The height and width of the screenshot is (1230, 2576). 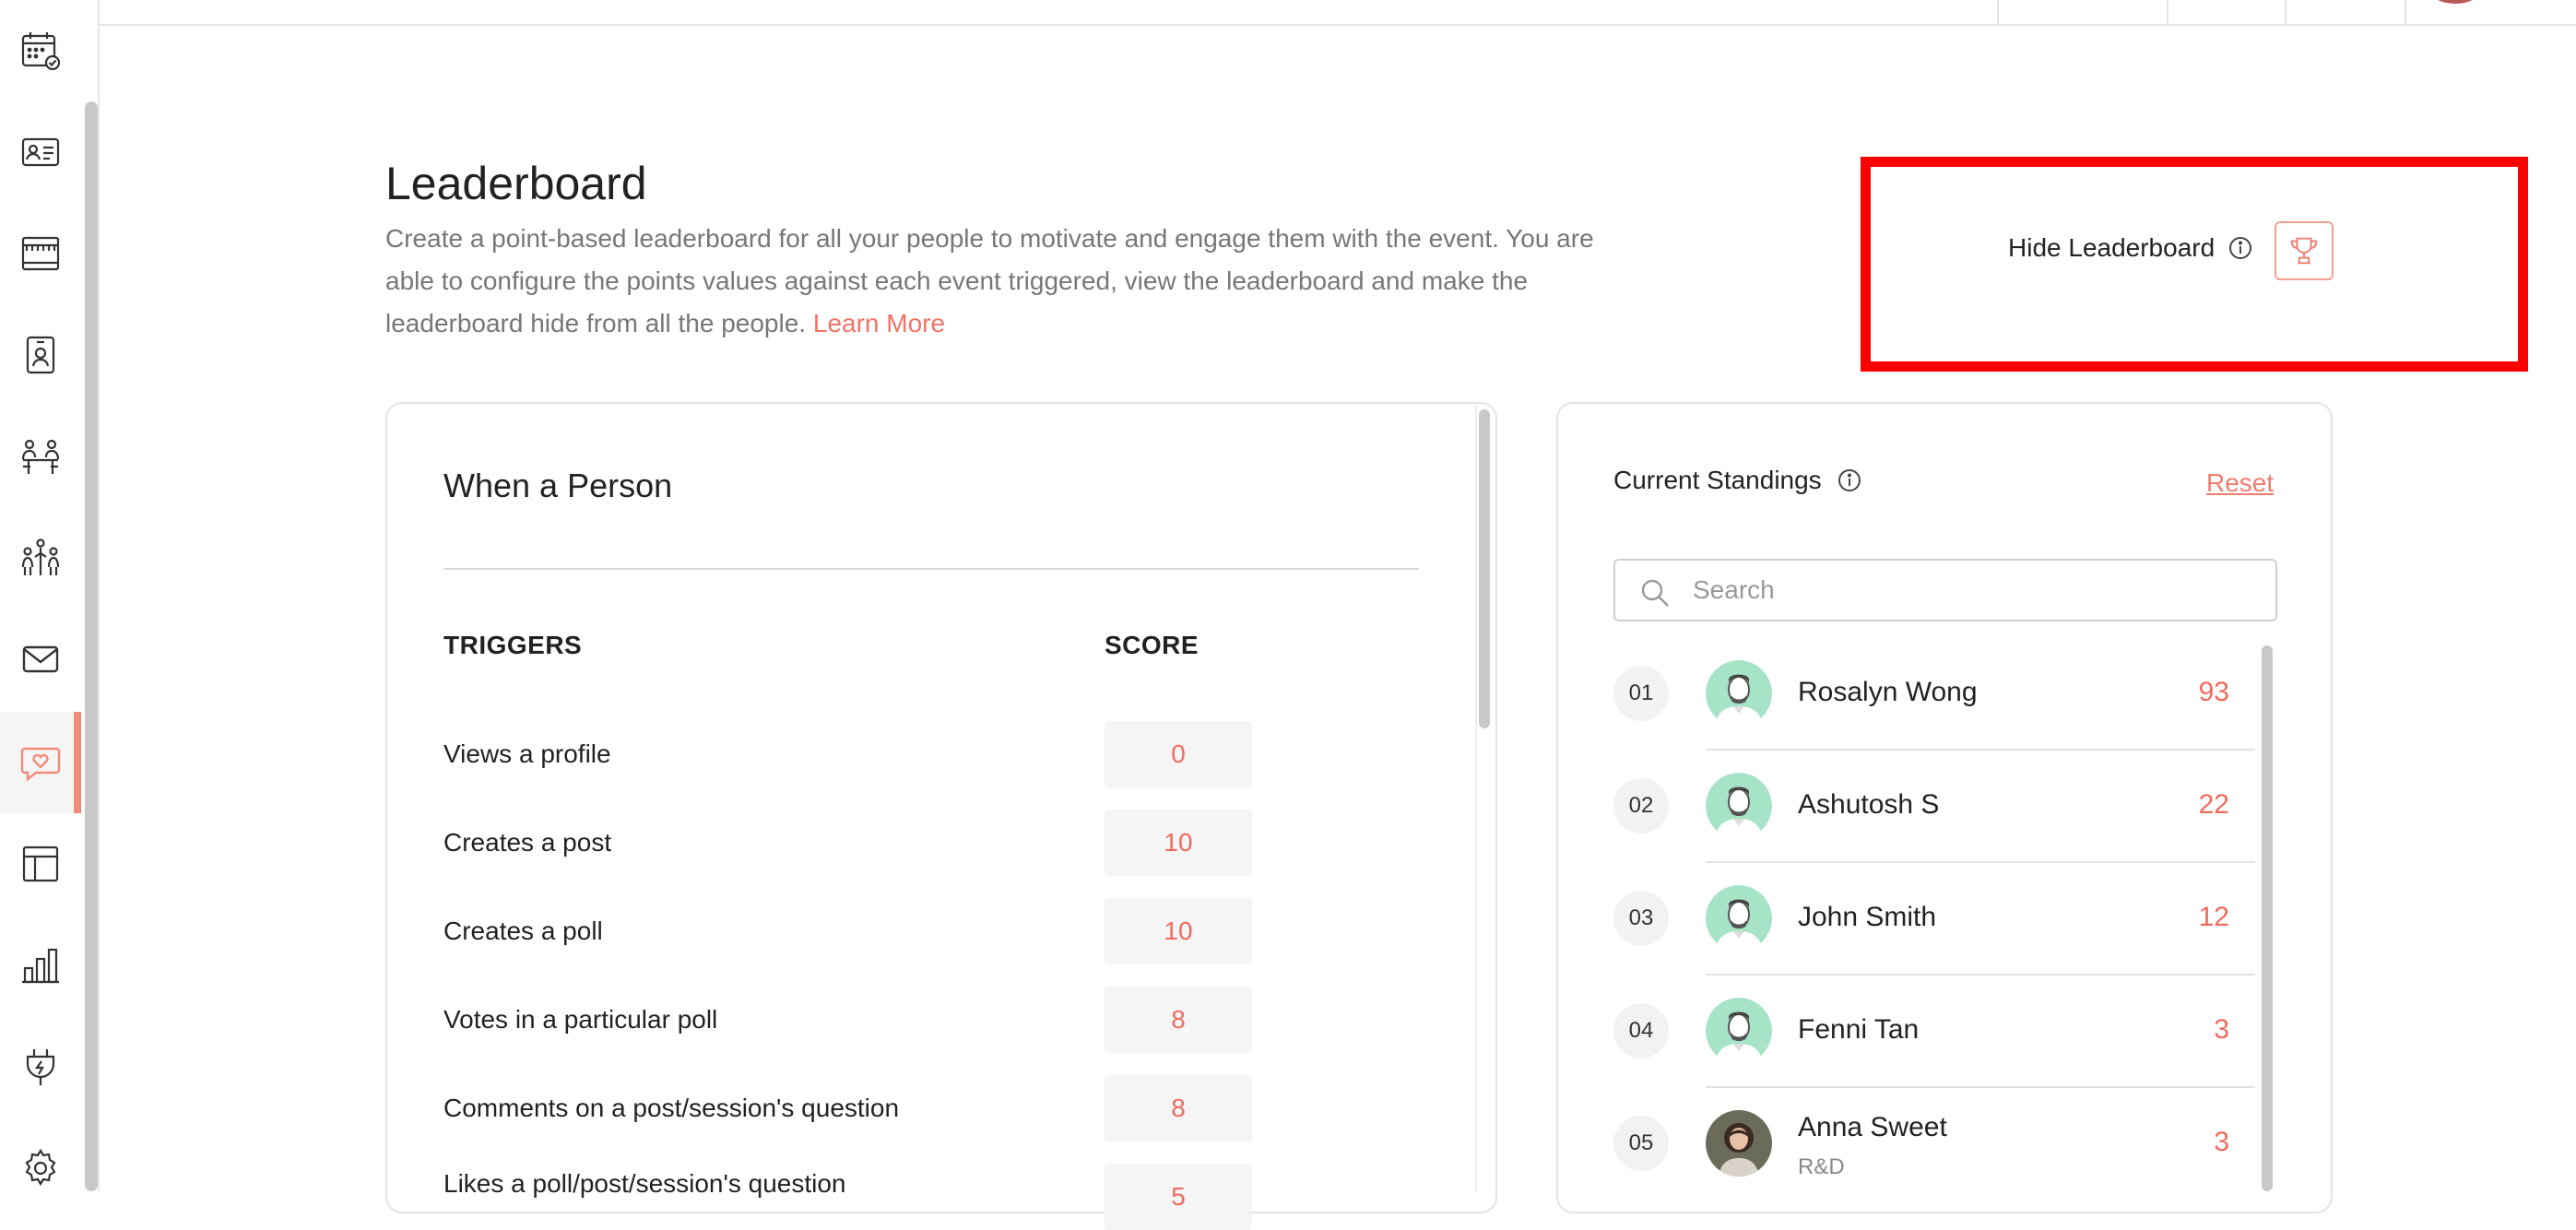 I want to click on card-title: When a Person, so click(x=558, y=485).